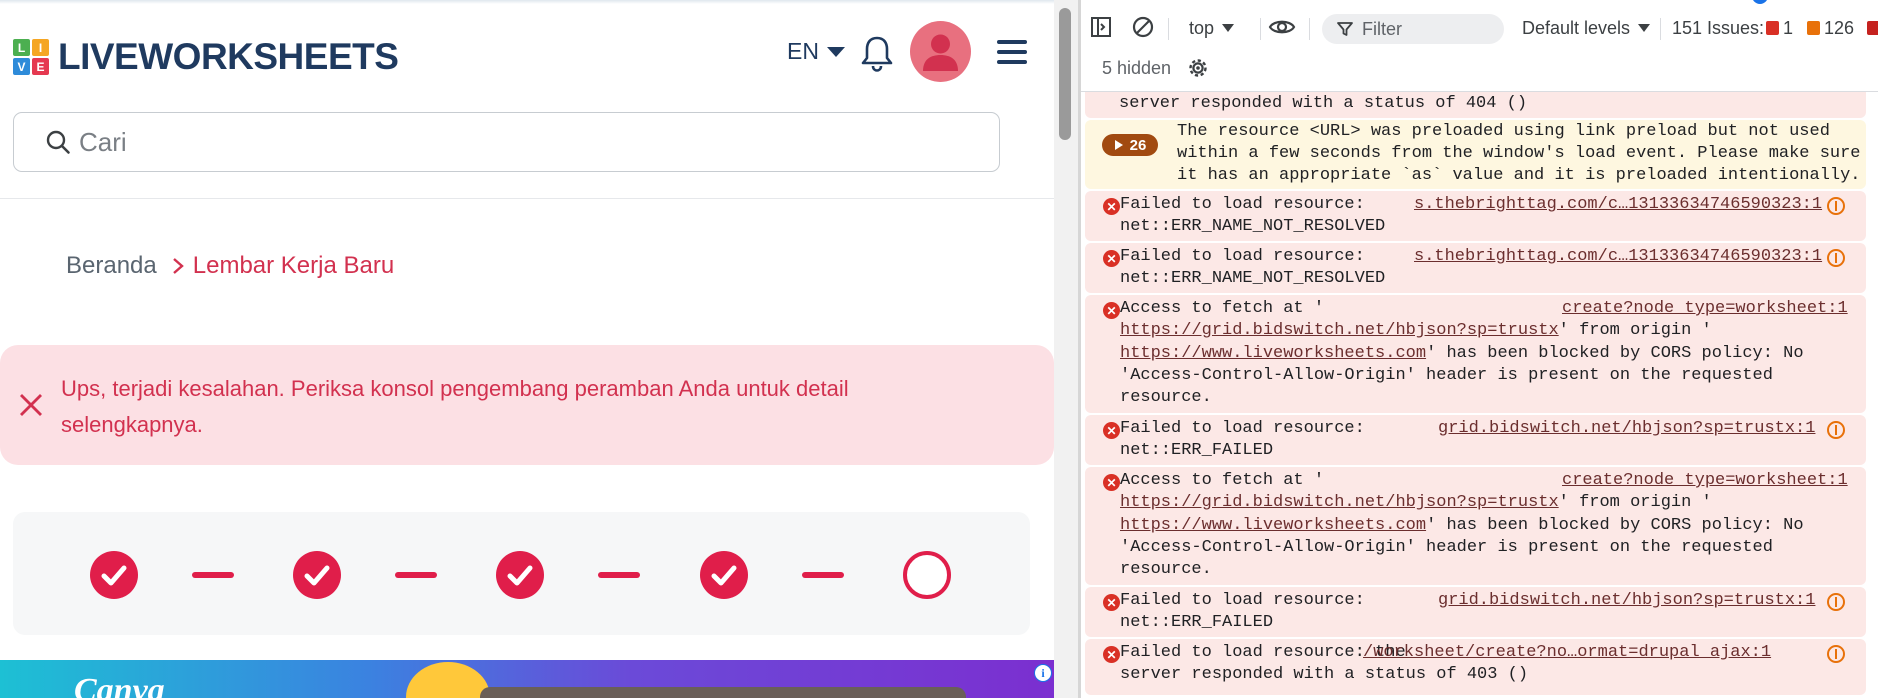  What do you see at coordinates (1872, 395) in the screenshot?
I see `console-scrollbar` at bounding box center [1872, 395].